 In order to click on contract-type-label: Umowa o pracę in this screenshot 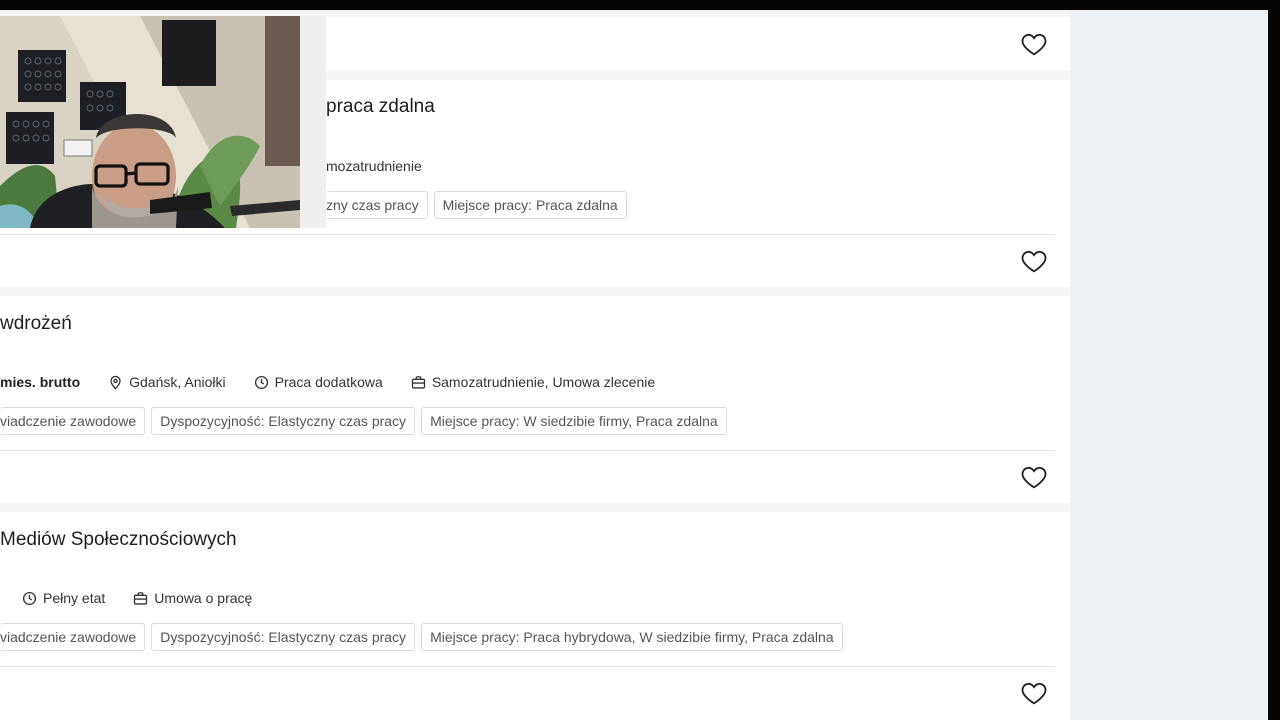, I will do `click(203, 598)`.